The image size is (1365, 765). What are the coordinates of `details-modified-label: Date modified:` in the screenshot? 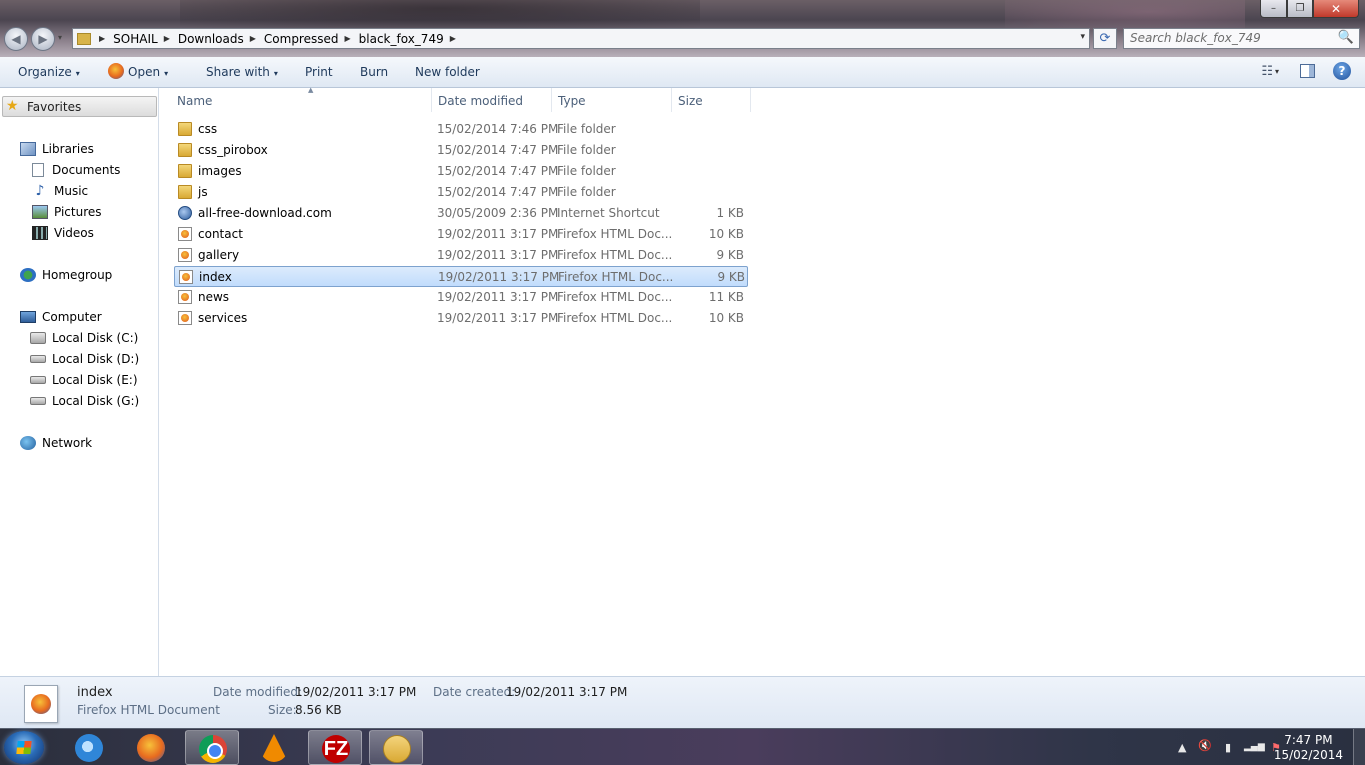 It's located at (258, 692).